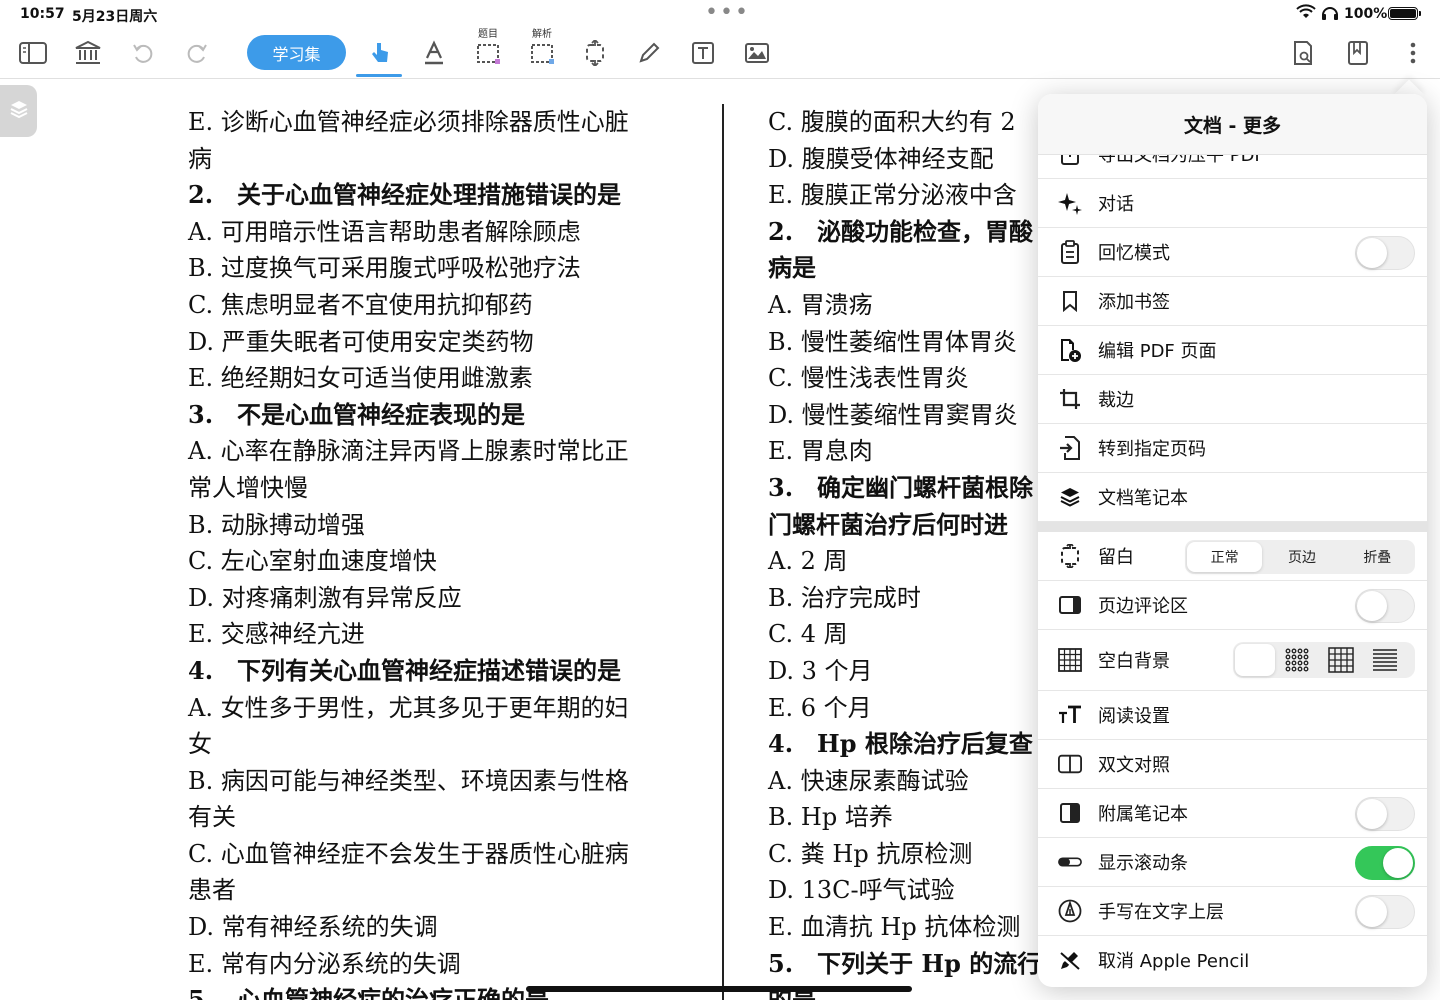 Image resolution: width=1440 pixels, height=1000 pixels. Describe the element at coordinates (1070, 399) in the screenshot. I see `crop-icon` at that location.